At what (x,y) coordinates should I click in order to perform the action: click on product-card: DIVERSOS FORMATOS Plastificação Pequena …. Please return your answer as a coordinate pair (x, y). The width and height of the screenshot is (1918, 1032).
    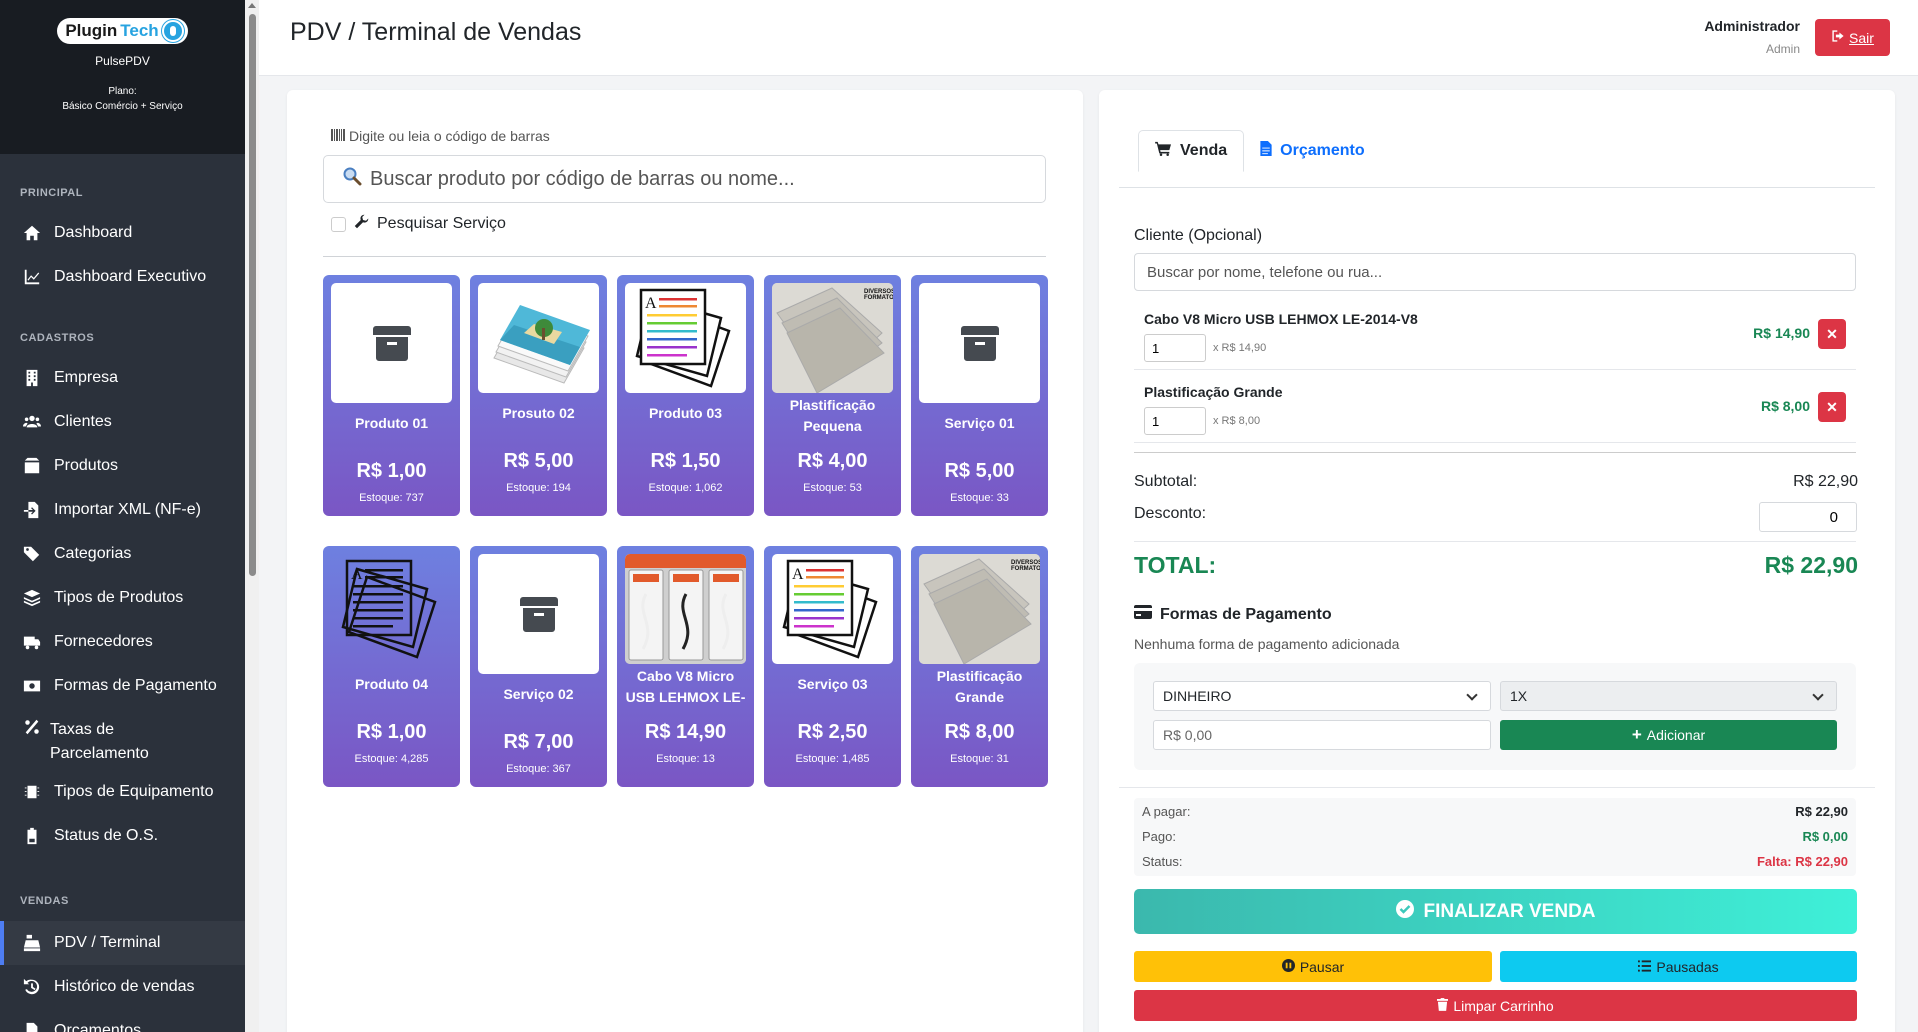
    Looking at the image, I should click on (832, 395).